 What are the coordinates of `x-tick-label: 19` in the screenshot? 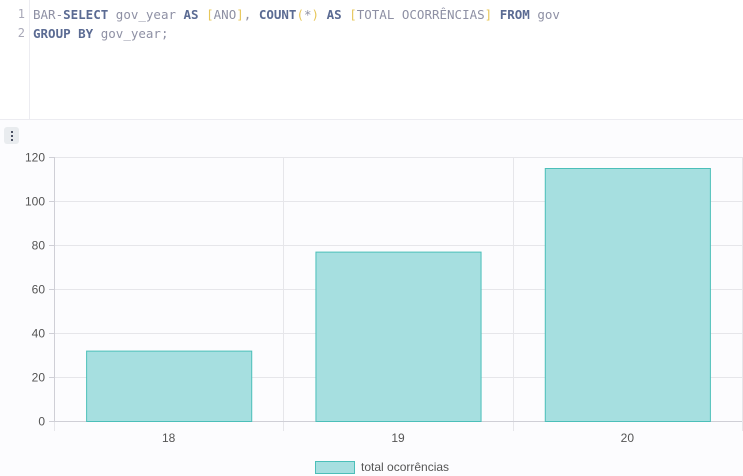 It's located at (398, 438).